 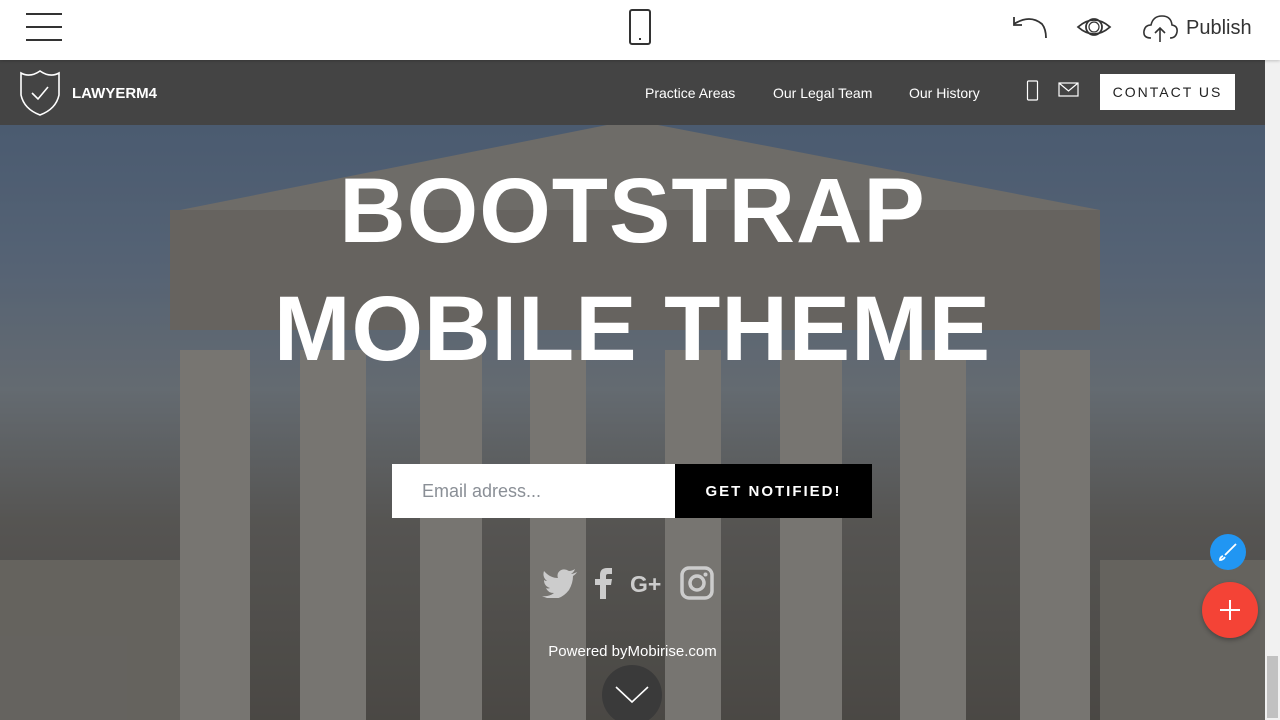 What do you see at coordinates (1033, 91) in the screenshot?
I see `phone-icon` at bounding box center [1033, 91].